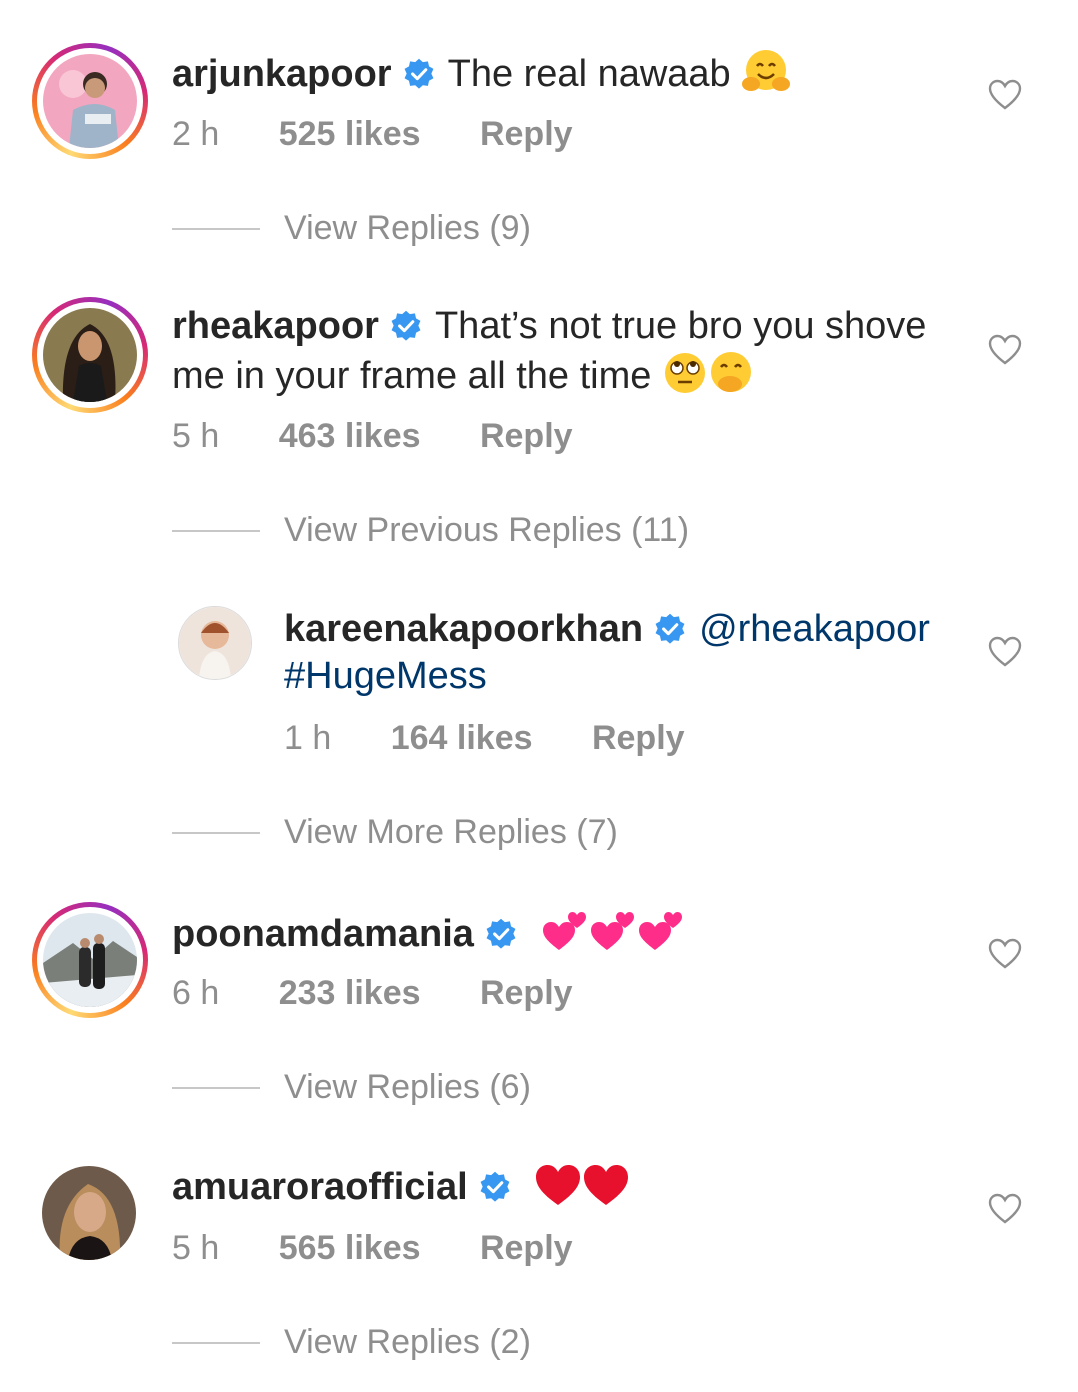  Describe the element at coordinates (350, 993) in the screenshot. I see `likes-count: 233 likes` at that location.